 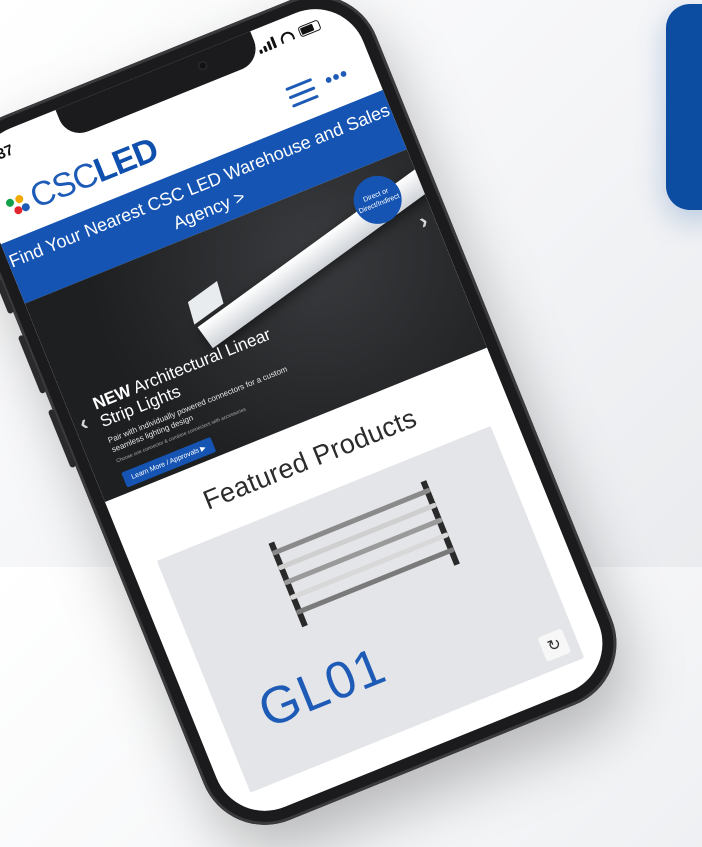 What do you see at coordinates (8, 152) in the screenshot?
I see `status-time: 37` at bounding box center [8, 152].